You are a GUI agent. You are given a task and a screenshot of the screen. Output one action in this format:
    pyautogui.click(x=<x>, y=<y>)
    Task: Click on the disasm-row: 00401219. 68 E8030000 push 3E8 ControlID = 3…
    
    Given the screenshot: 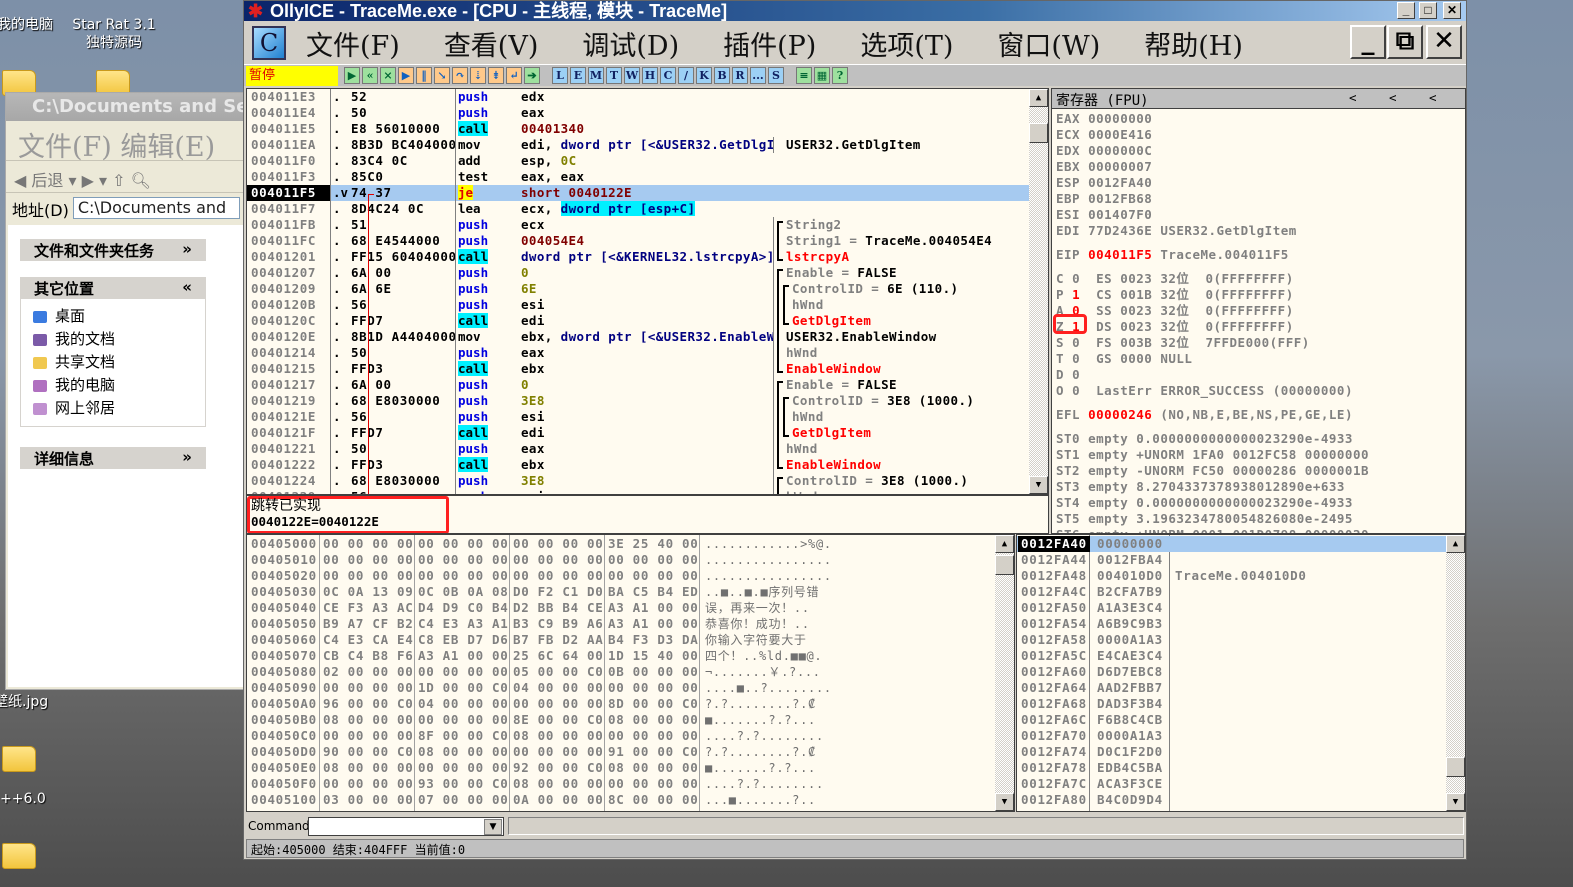 What is the action you would take?
    pyautogui.click(x=638, y=401)
    